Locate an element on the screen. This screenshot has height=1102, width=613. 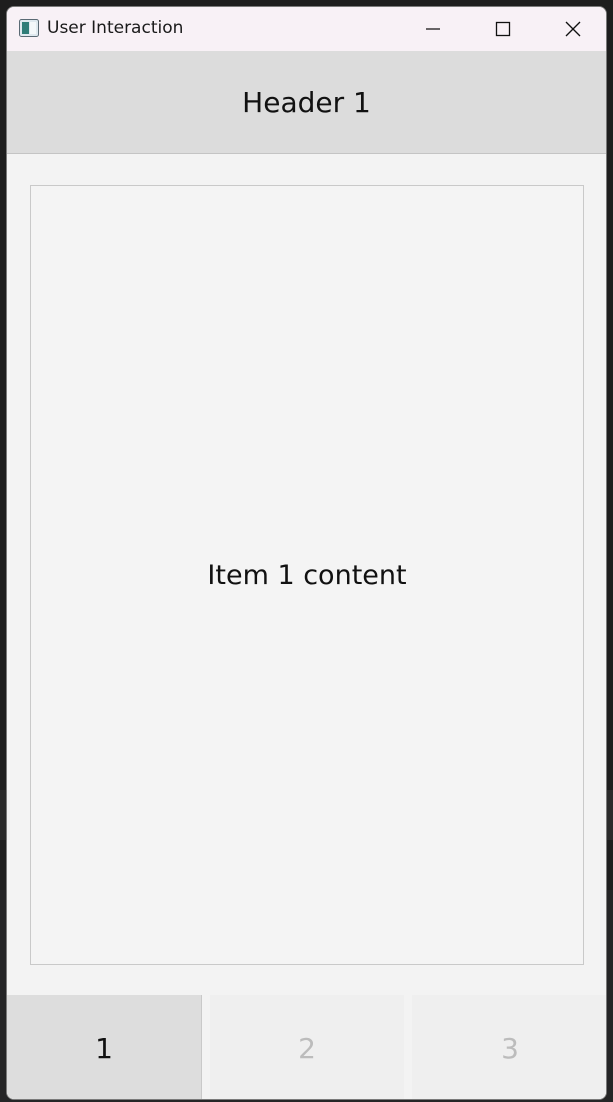
tab-label: 1 is located at coordinates (104, 1048).